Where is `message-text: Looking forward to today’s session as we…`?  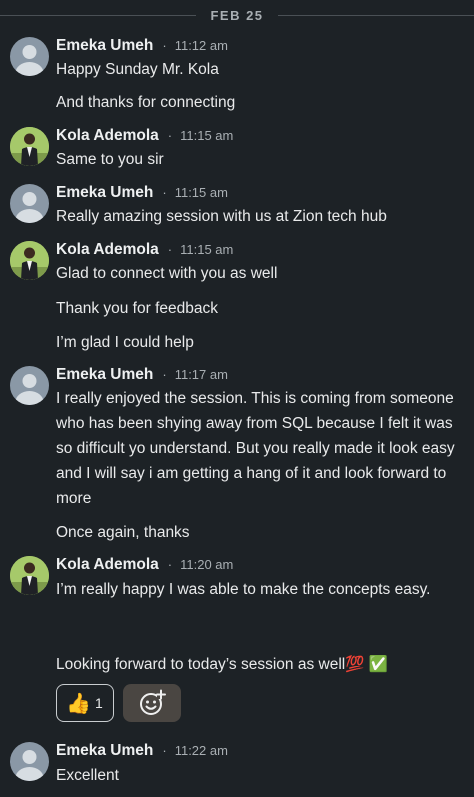
message-text: Looking forward to today’s session as we… is located at coordinates (222, 664).